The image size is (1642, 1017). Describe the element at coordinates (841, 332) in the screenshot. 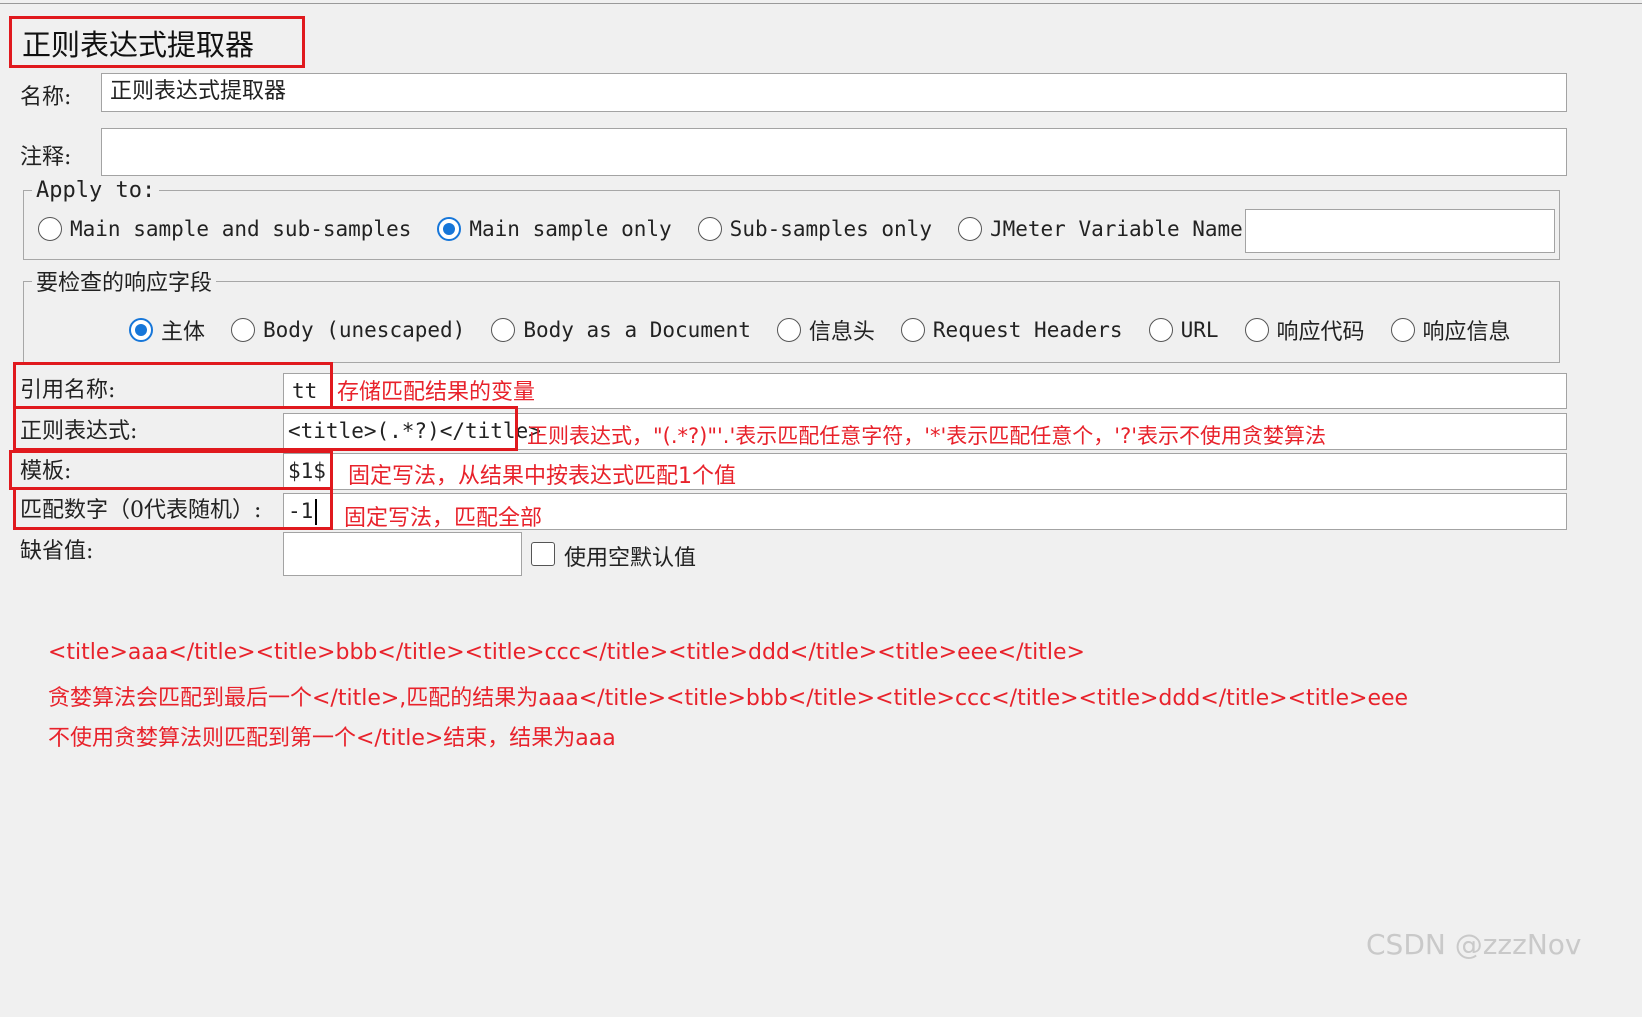

I see `radio-label: 信息头` at that location.